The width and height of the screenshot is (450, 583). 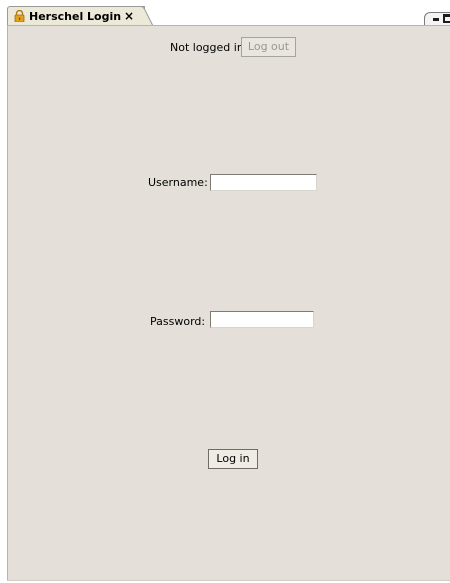 What do you see at coordinates (19, 16) in the screenshot?
I see `lock-icon` at bounding box center [19, 16].